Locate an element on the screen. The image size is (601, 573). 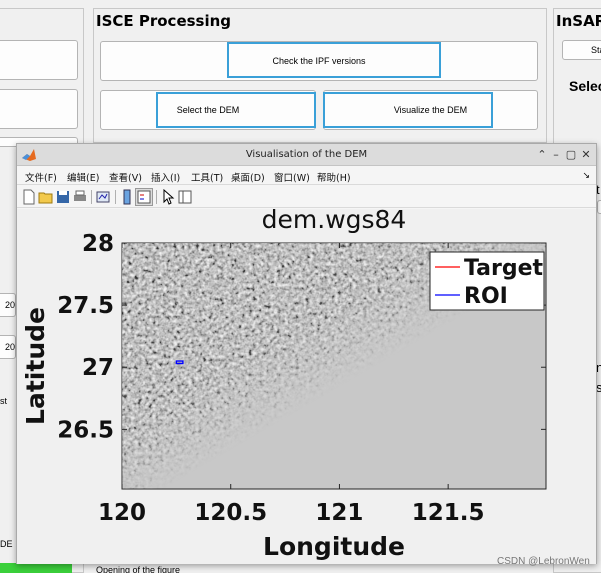
left-stub-de: DE is located at coordinates (6, 544).